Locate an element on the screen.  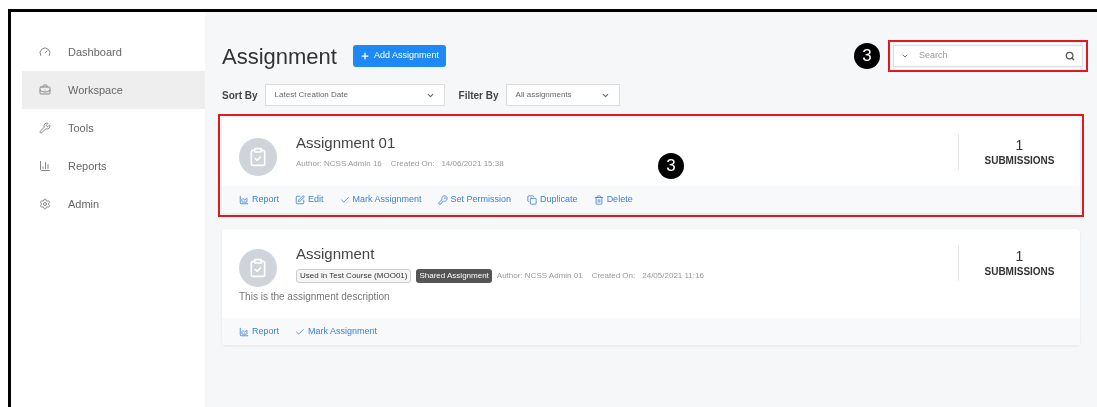
sidebar-label: Workspace is located at coordinates (95, 90).